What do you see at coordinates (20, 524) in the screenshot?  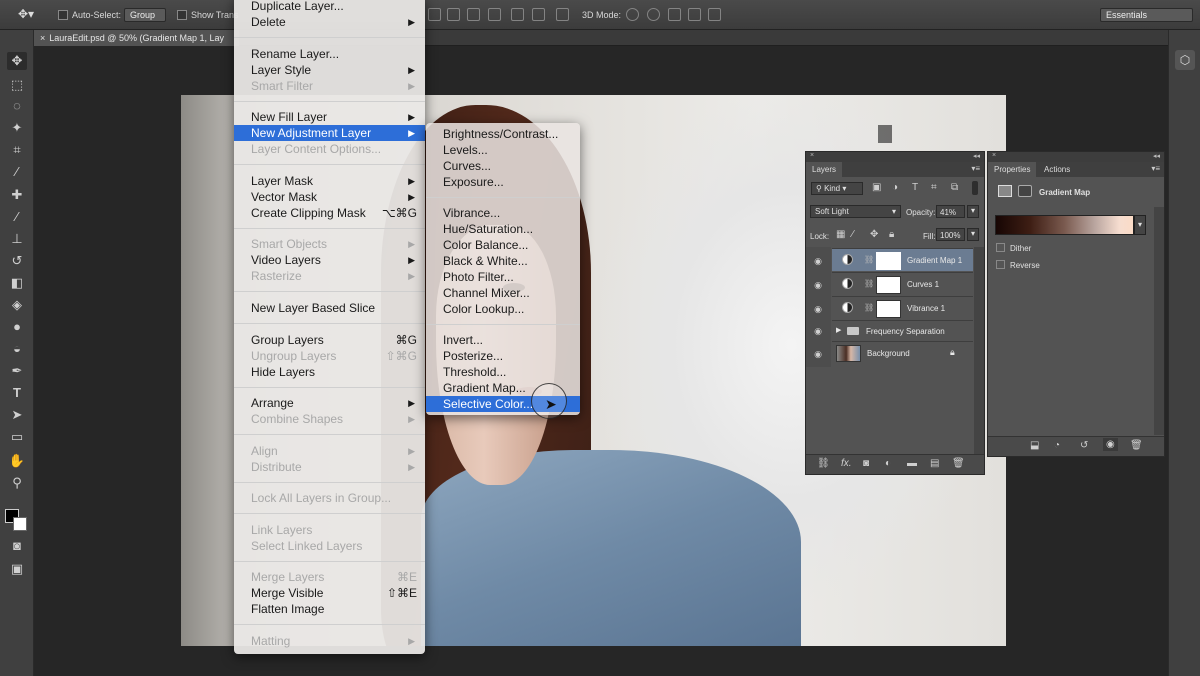 I see `background-color-swatch` at bounding box center [20, 524].